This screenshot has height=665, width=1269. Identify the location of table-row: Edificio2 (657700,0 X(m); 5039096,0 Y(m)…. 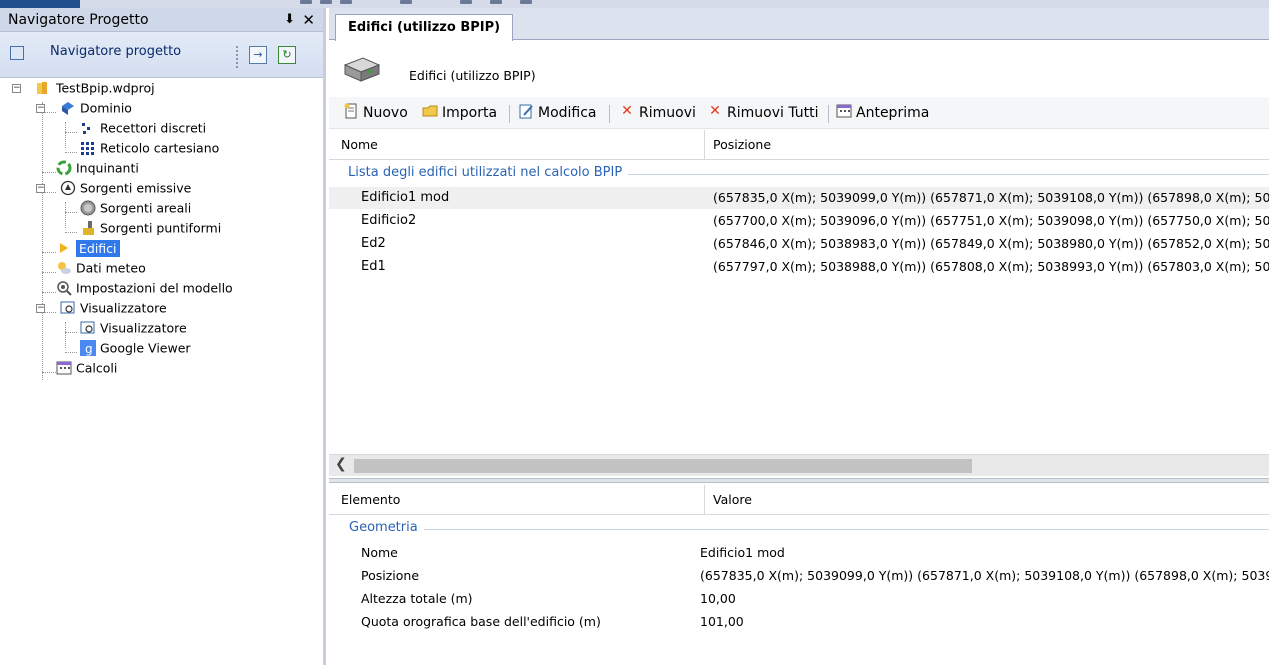
(799, 221).